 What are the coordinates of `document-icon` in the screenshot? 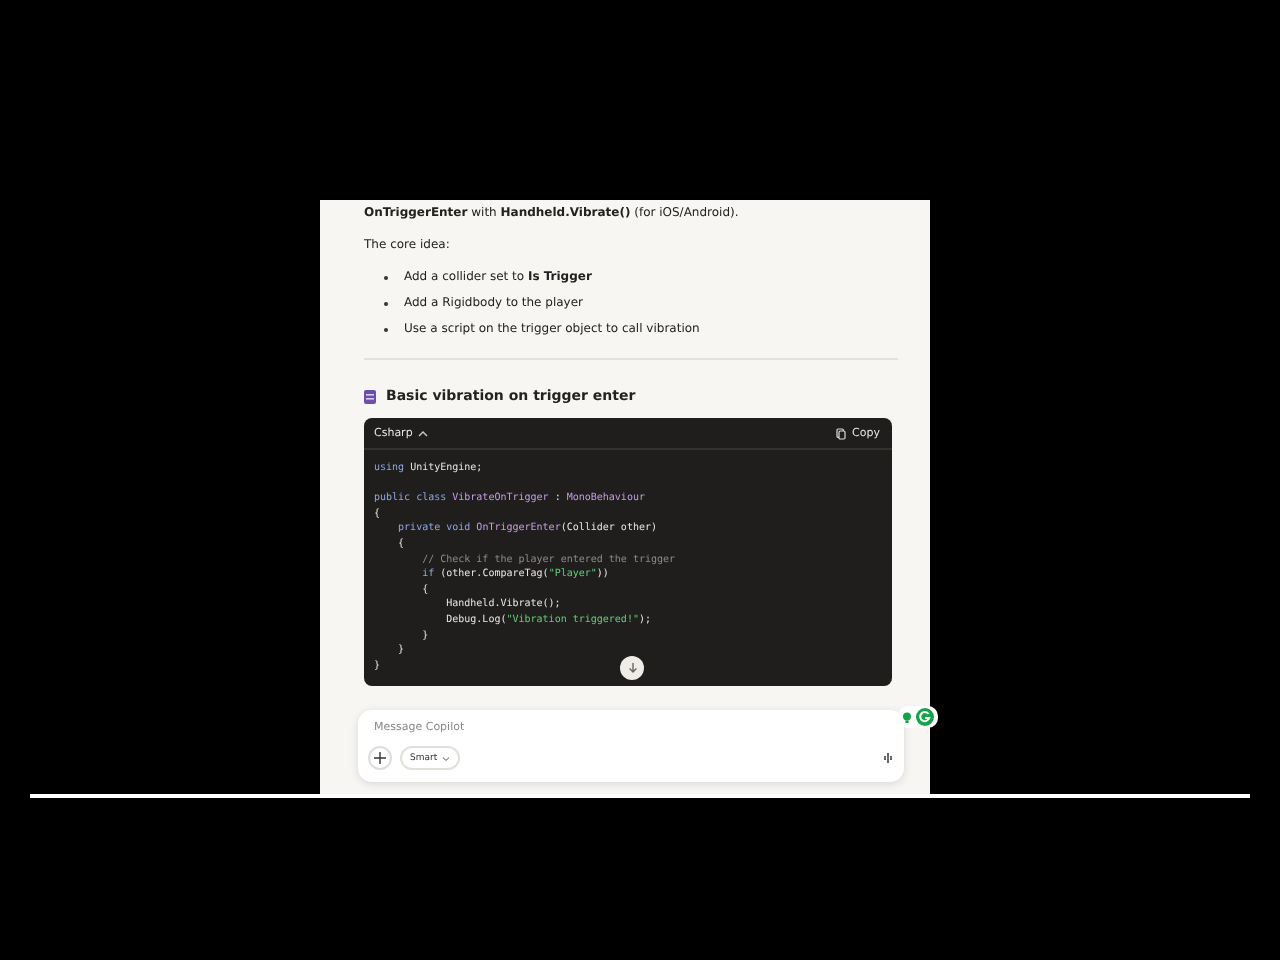 It's located at (370, 396).